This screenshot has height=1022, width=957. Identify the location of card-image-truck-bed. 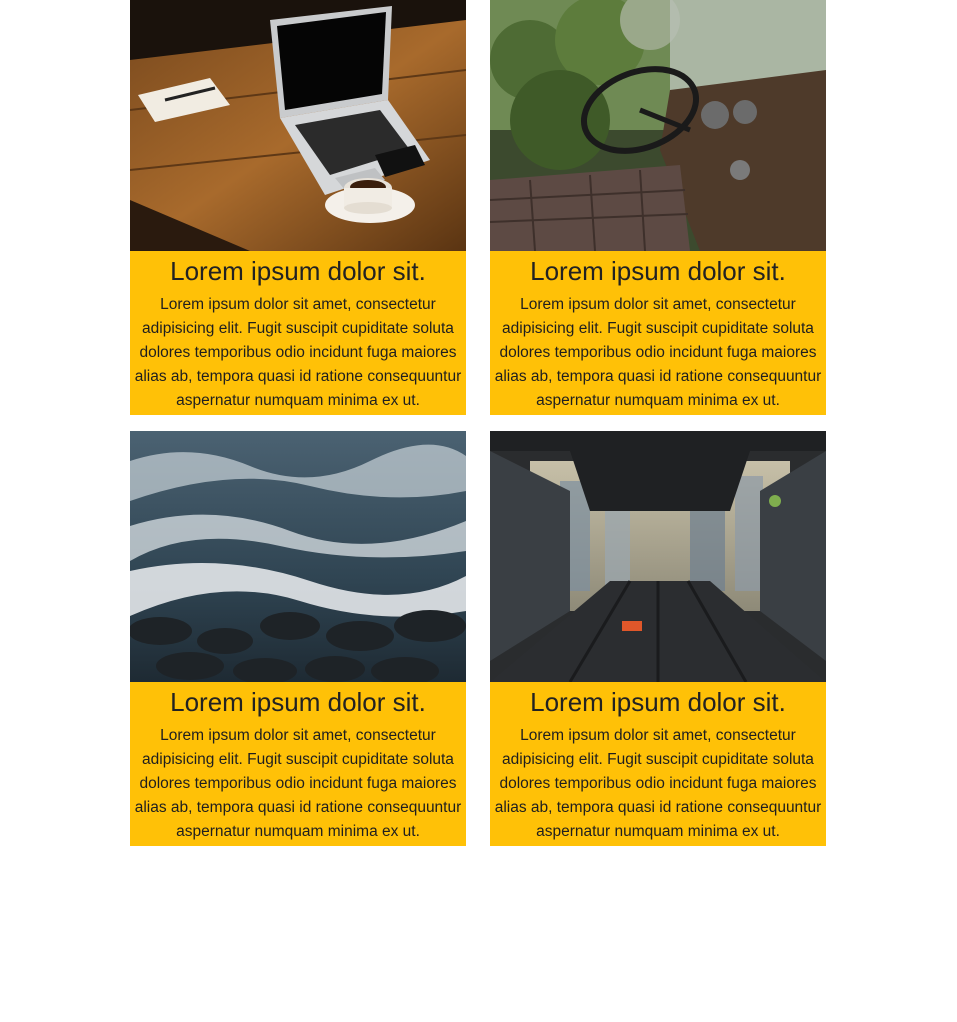
(658, 556).